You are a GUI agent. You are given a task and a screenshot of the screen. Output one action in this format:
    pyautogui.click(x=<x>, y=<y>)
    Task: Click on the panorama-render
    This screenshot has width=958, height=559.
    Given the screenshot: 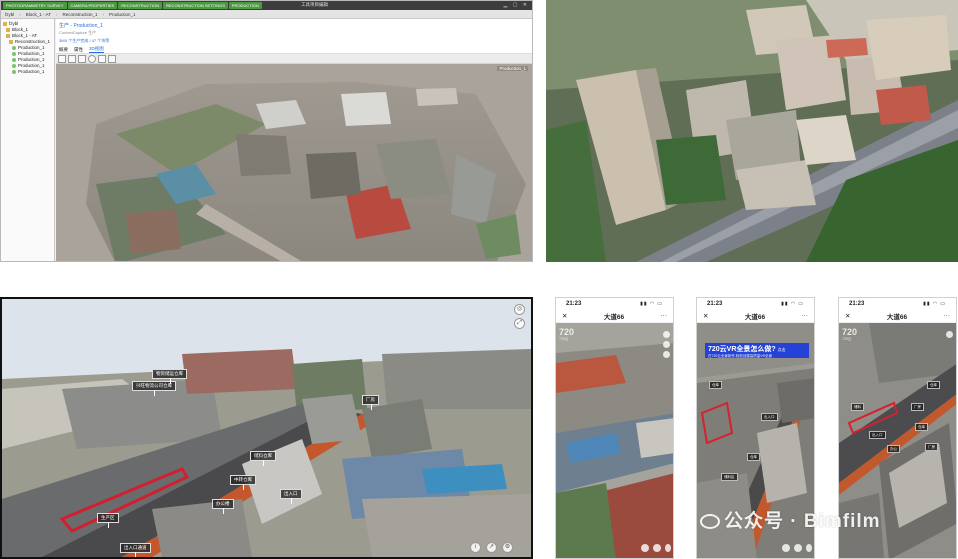 What is the action you would take?
    pyautogui.click(x=614, y=440)
    